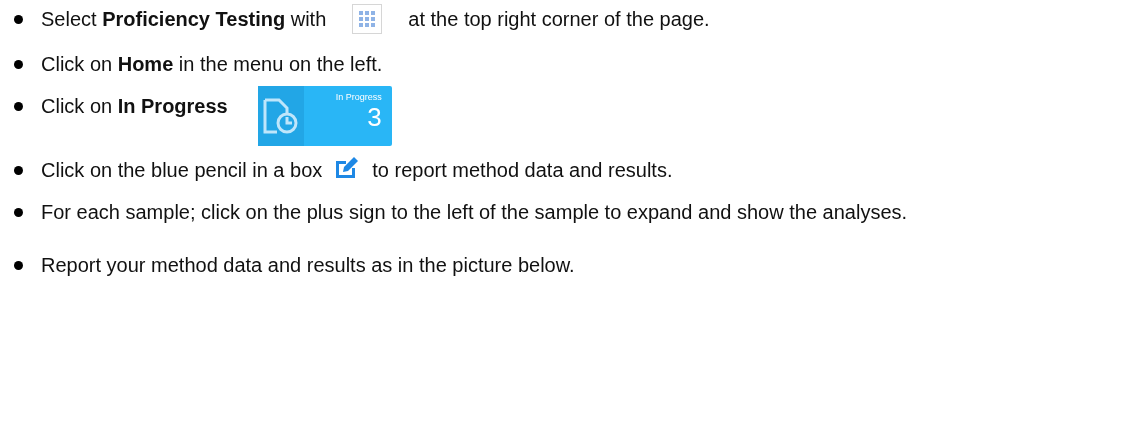 This screenshot has width=1134, height=432. What do you see at coordinates (347, 168) in the screenshot?
I see `pencil-box-icon` at bounding box center [347, 168].